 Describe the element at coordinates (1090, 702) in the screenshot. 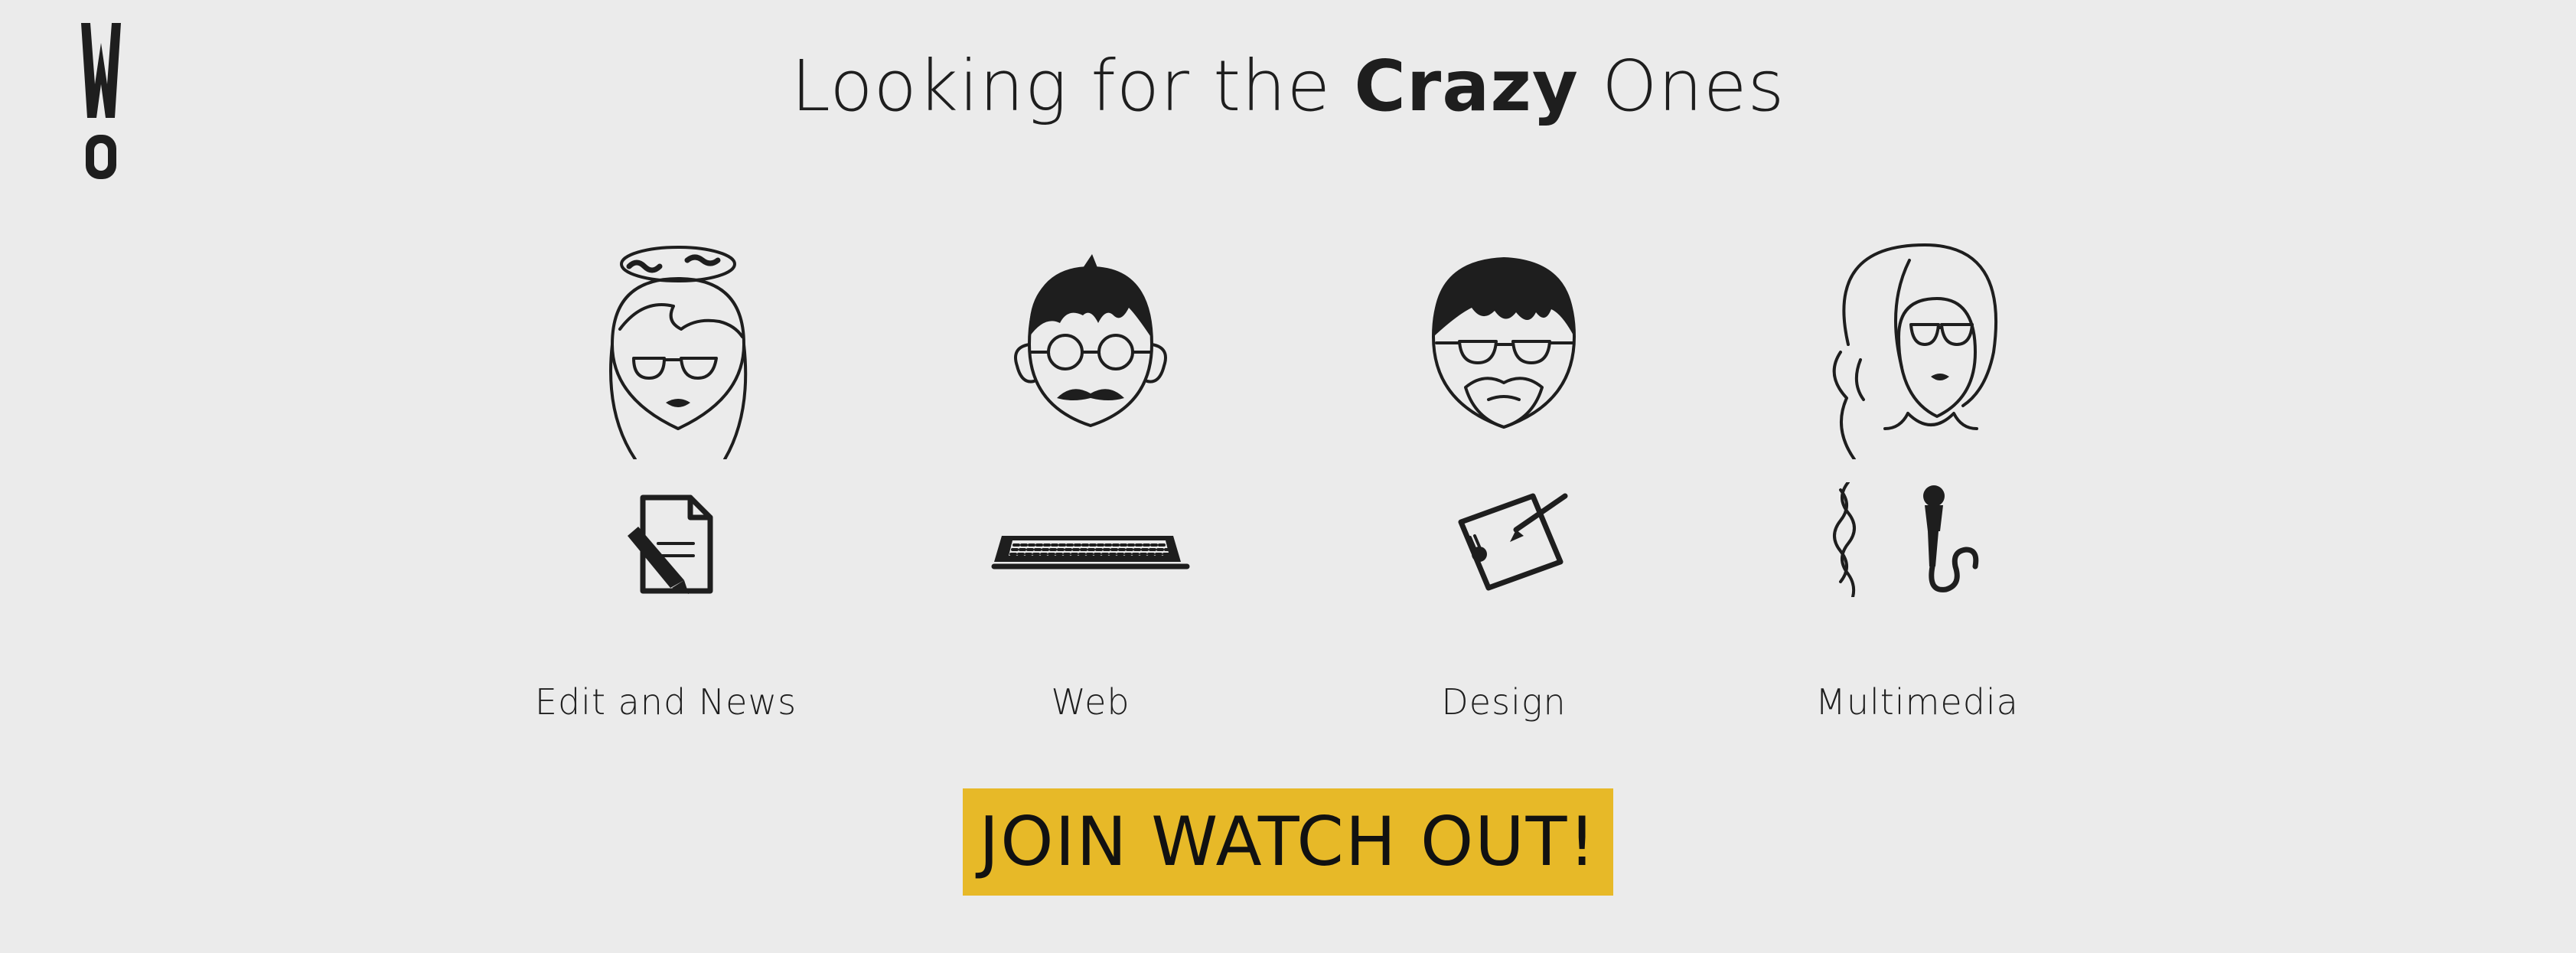

I see `role-label: Web` at that location.